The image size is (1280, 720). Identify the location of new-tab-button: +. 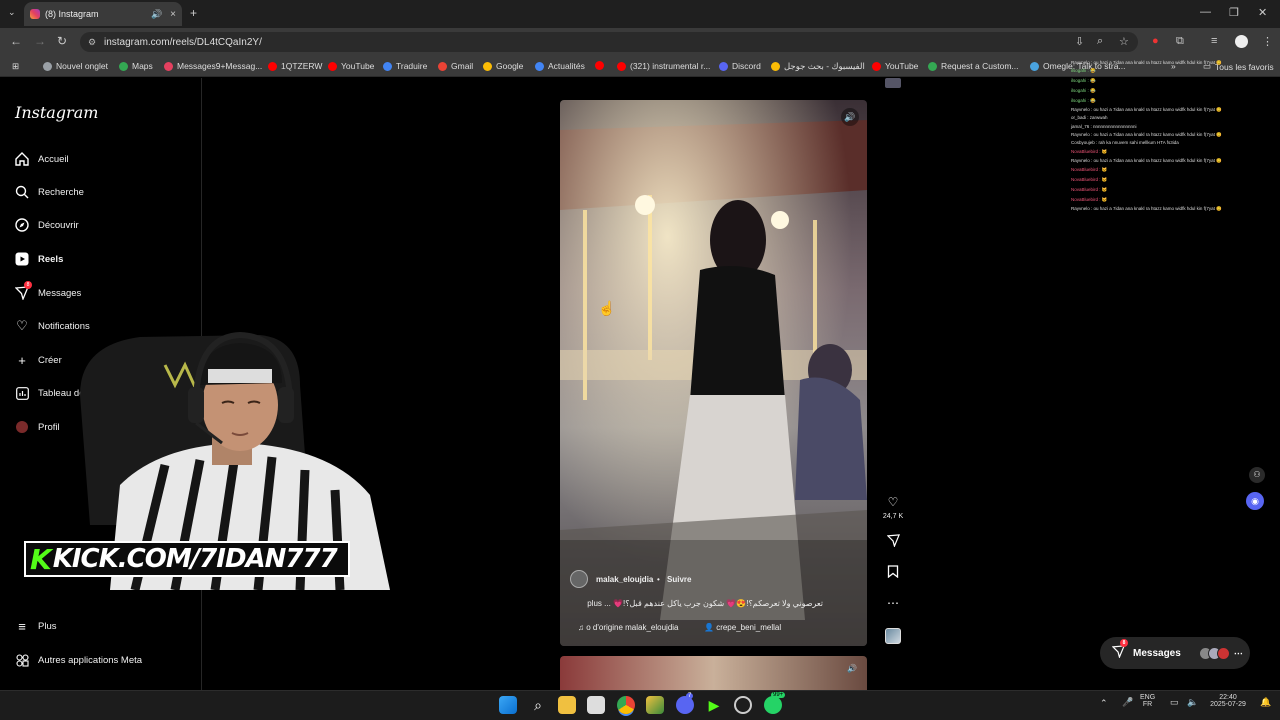
(193, 13).